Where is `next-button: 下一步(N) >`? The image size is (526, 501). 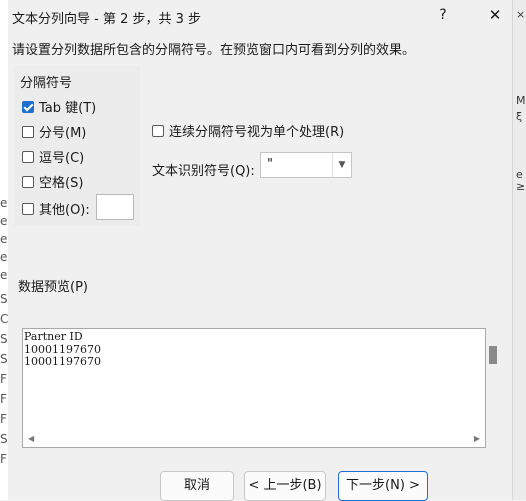 next-button: 下一步(N) > is located at coordinates (383, 486).